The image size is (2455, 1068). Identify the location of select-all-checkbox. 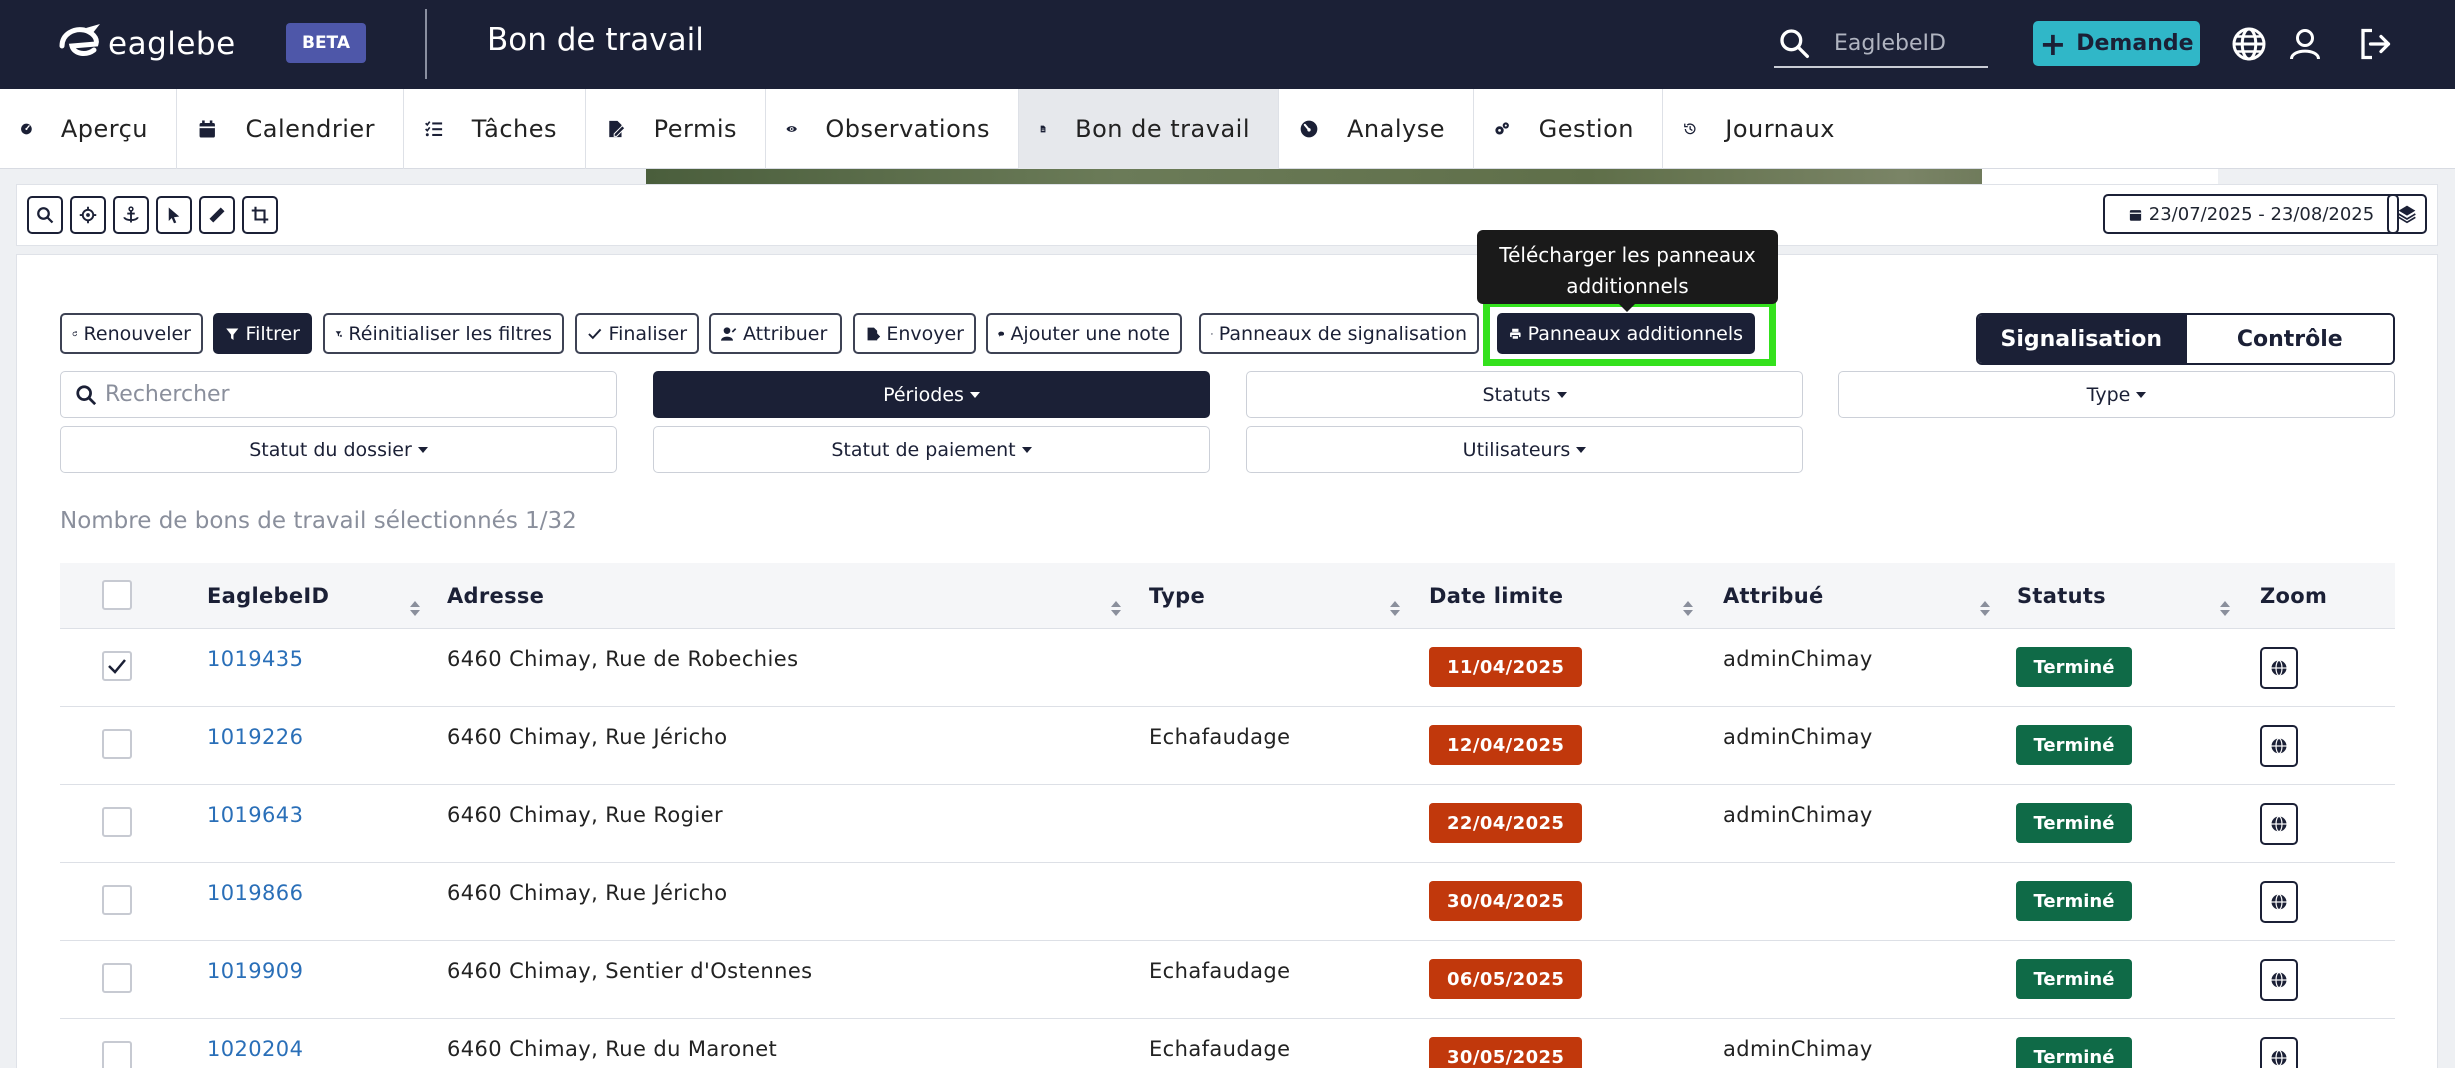
(117, 595).